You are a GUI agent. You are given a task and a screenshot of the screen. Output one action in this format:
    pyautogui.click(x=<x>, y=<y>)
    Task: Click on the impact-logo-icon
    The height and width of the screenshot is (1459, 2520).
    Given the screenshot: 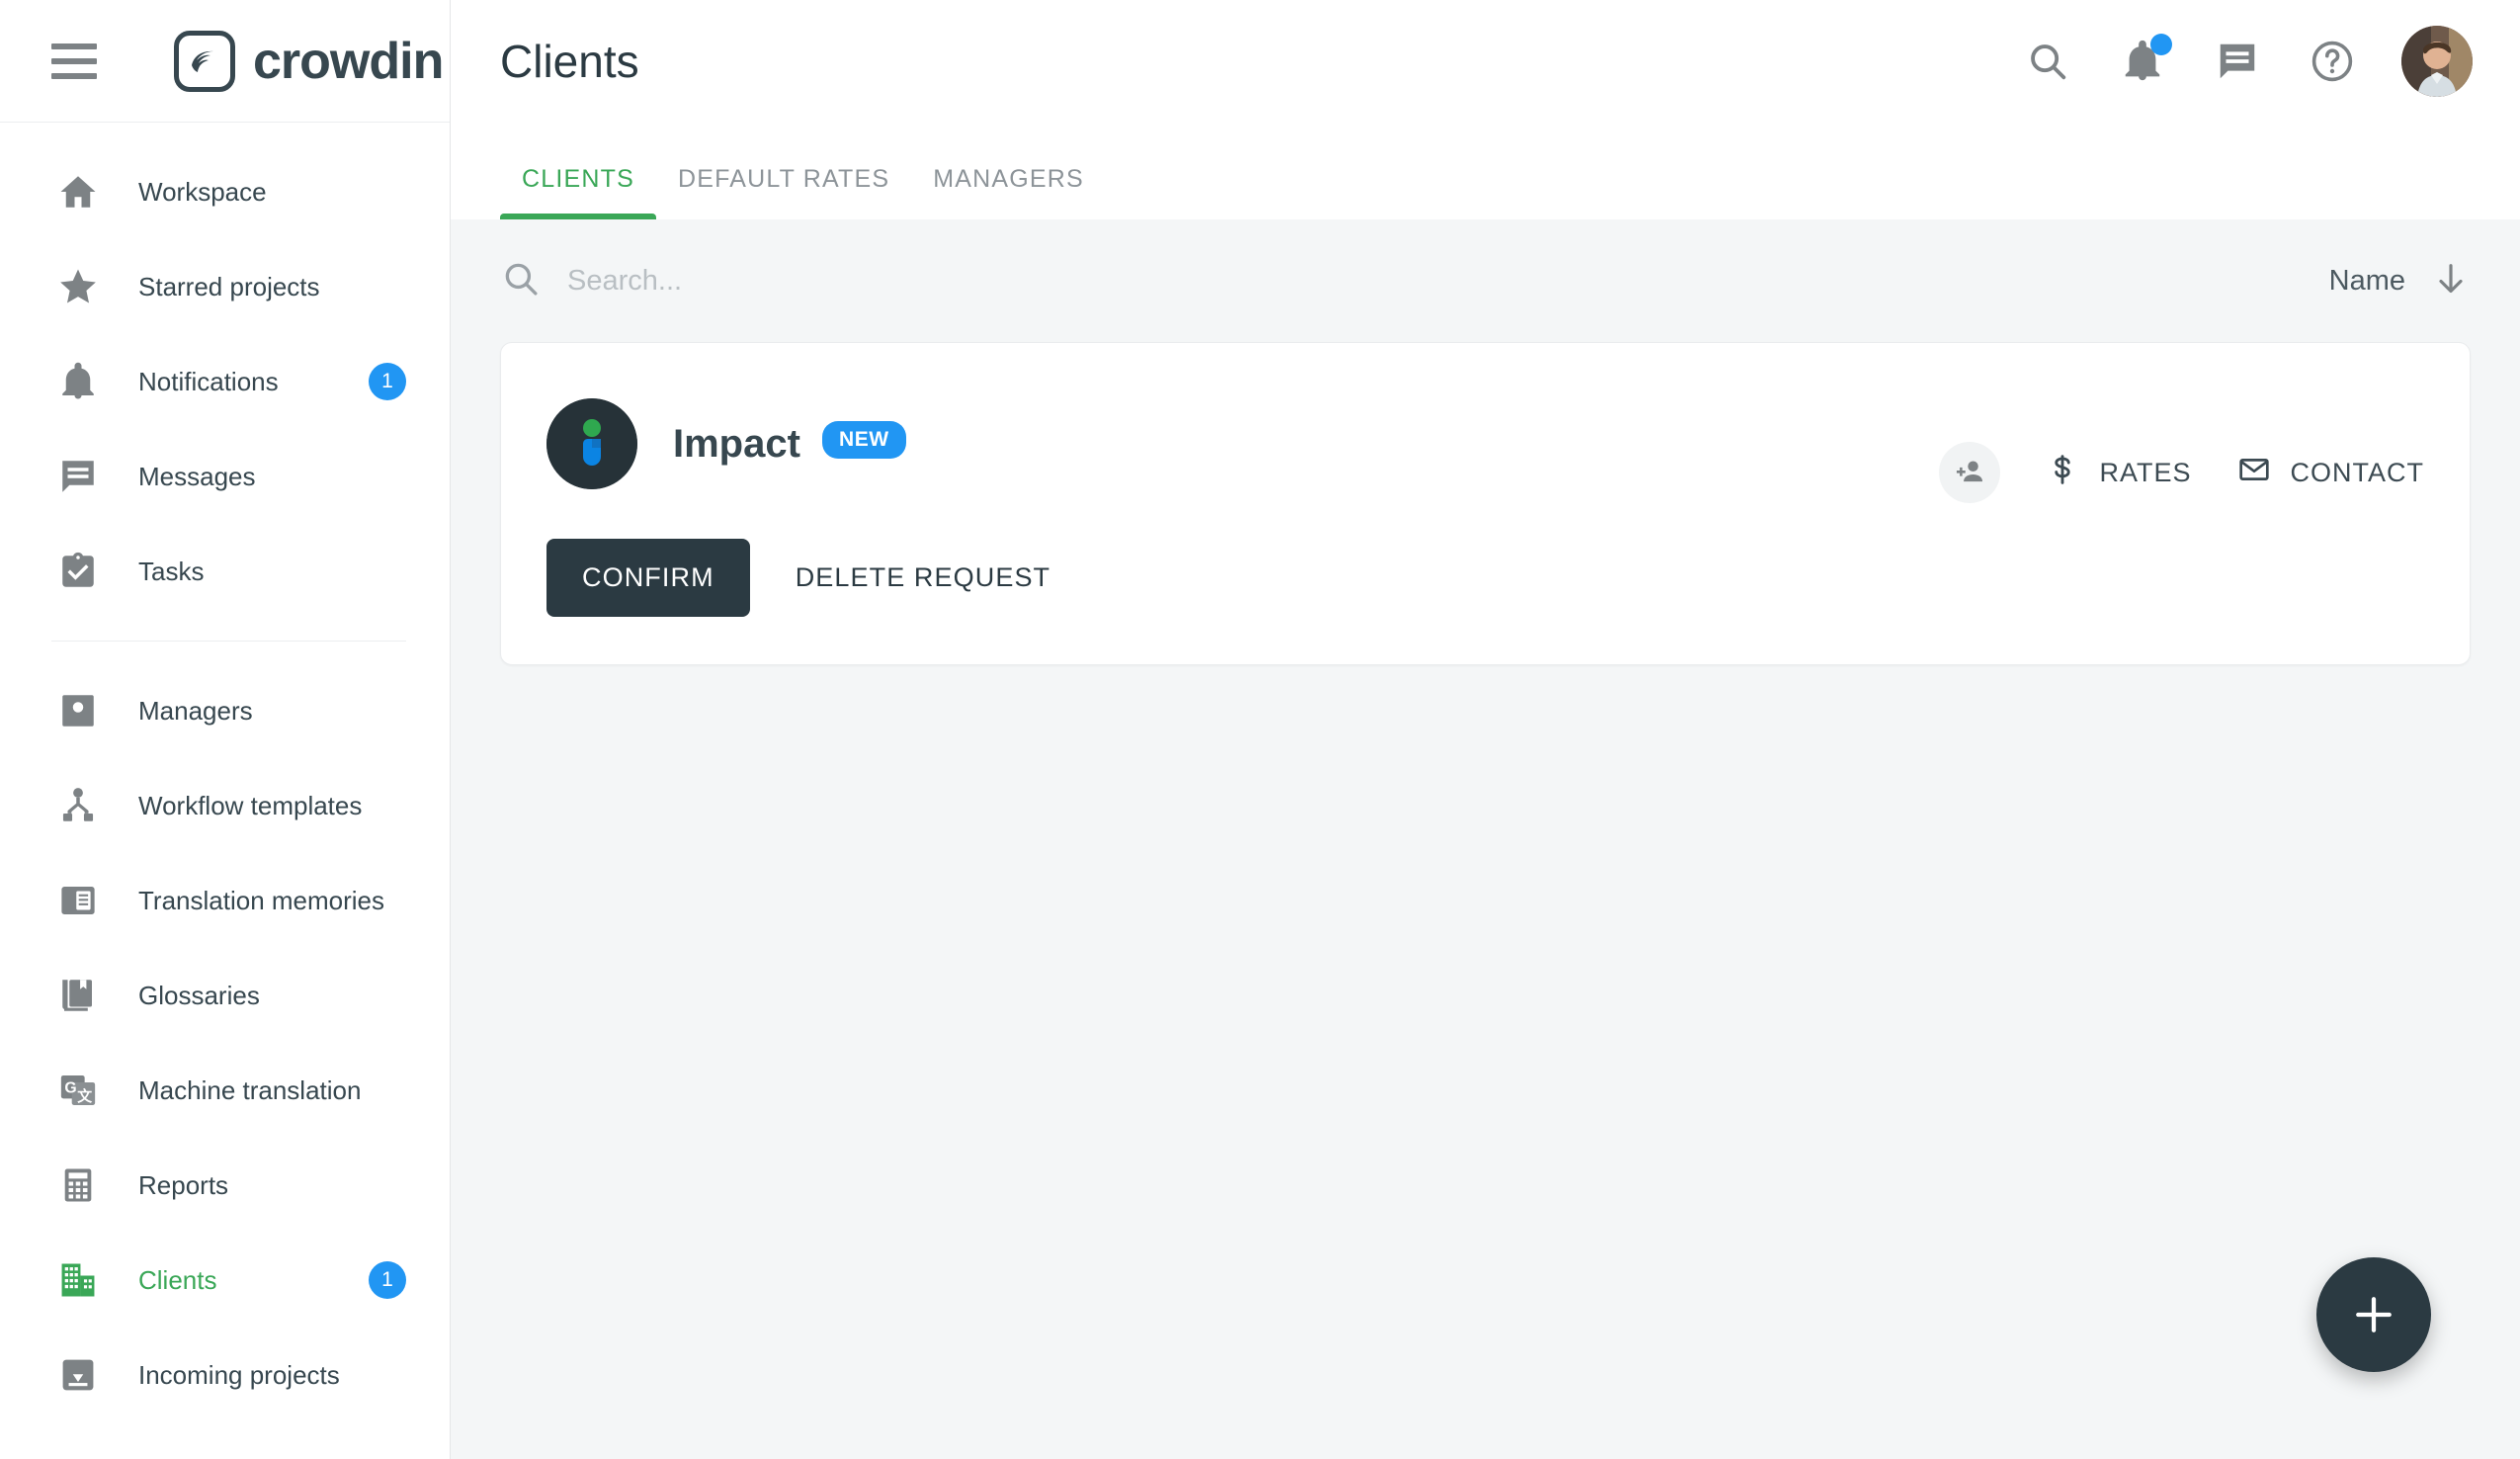 What is the action you would take?
    pyautogui.click(x=591, y=443)
    